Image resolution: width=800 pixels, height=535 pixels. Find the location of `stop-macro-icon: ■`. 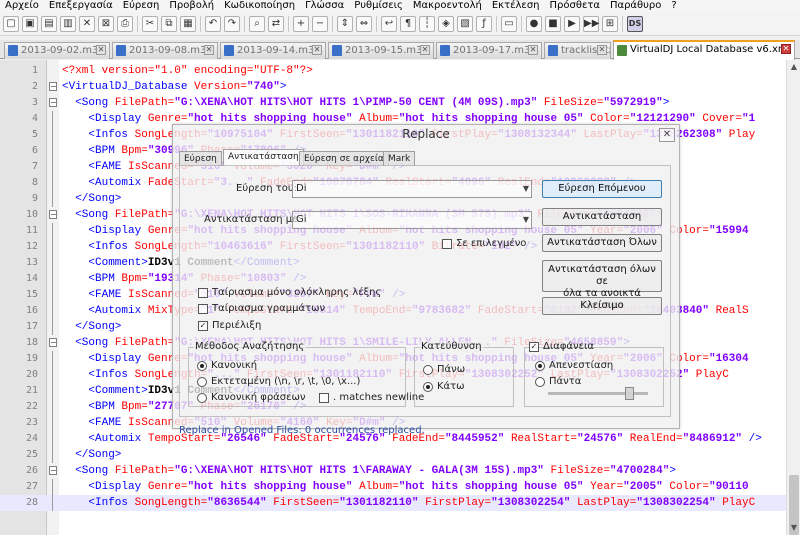

stop-macro-icon: ■ is located at coordinates (553, 23).